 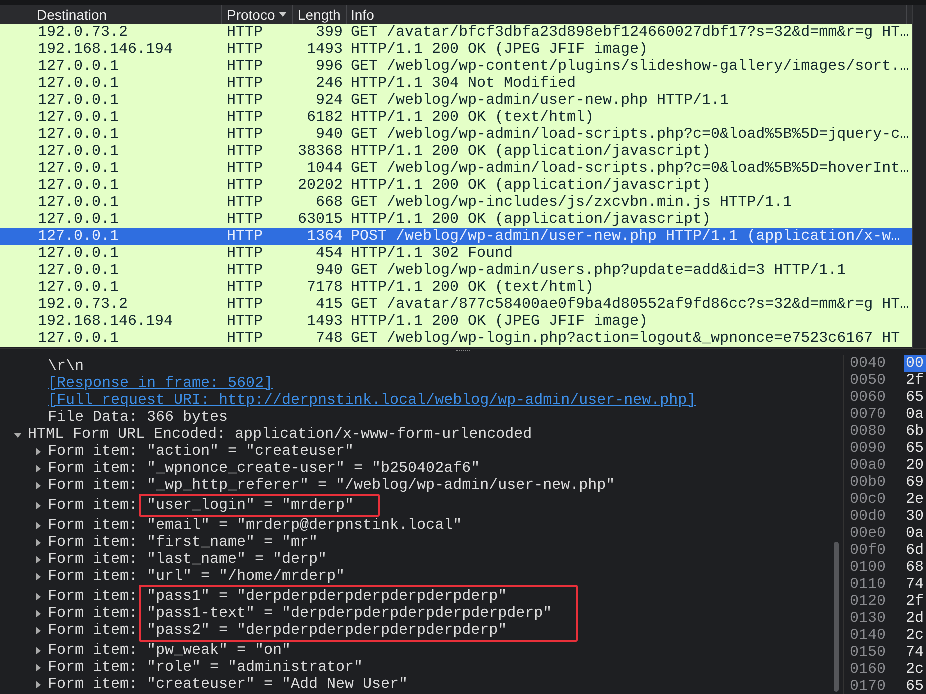 I want to click on tree-item: Form item: "user_login" = "mrderp", so click(x=415, y=505).